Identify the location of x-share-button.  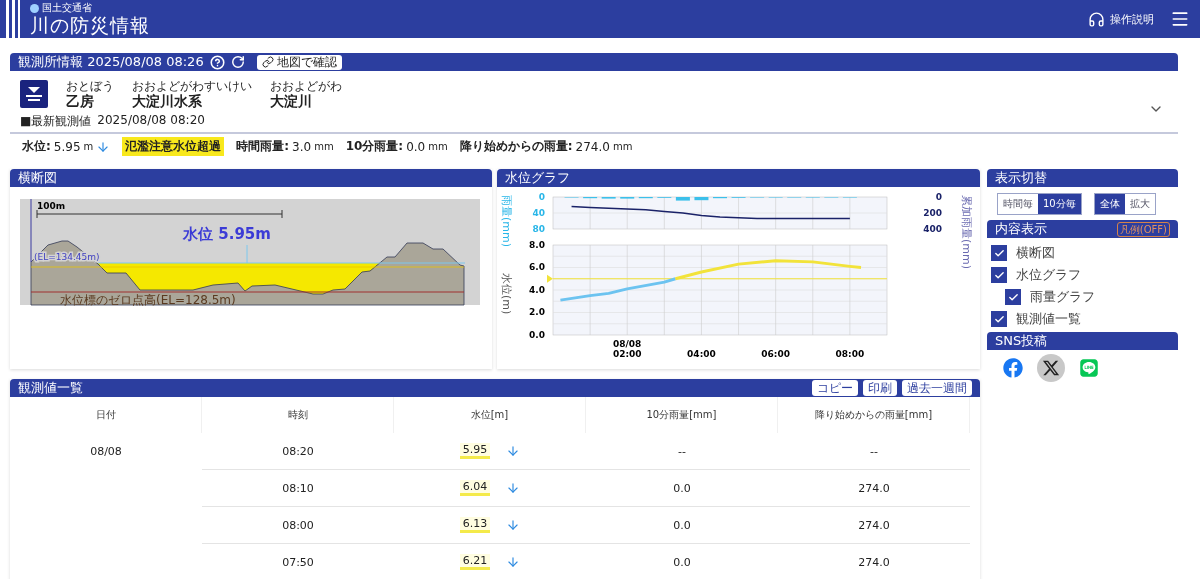
(1051, 368).